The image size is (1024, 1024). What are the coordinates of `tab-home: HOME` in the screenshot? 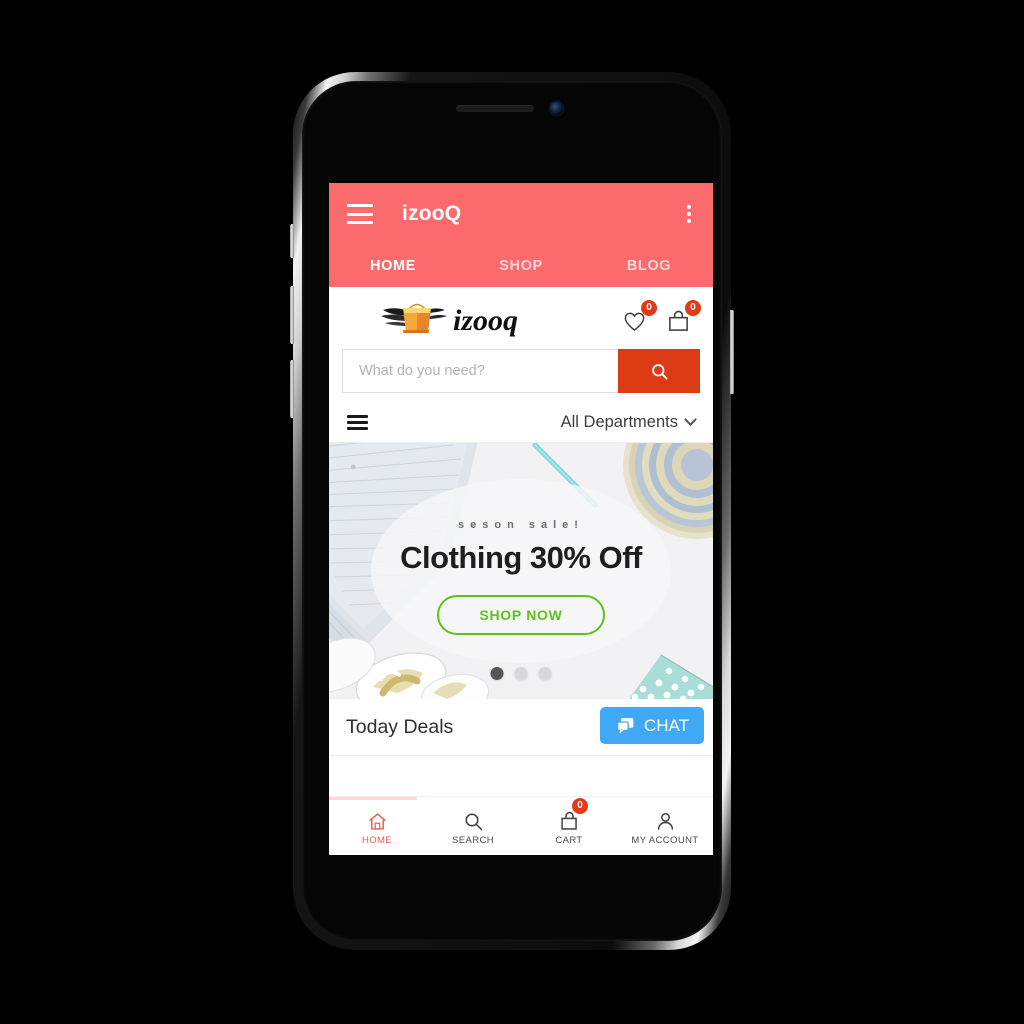 It's located at (393, 266).